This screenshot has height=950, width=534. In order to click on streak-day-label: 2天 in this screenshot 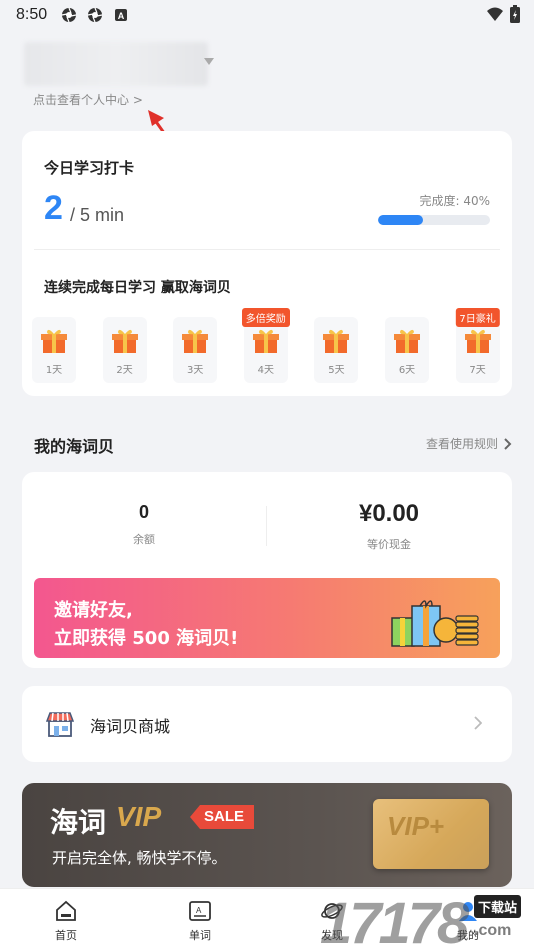, I will do `click(124, 370)`.